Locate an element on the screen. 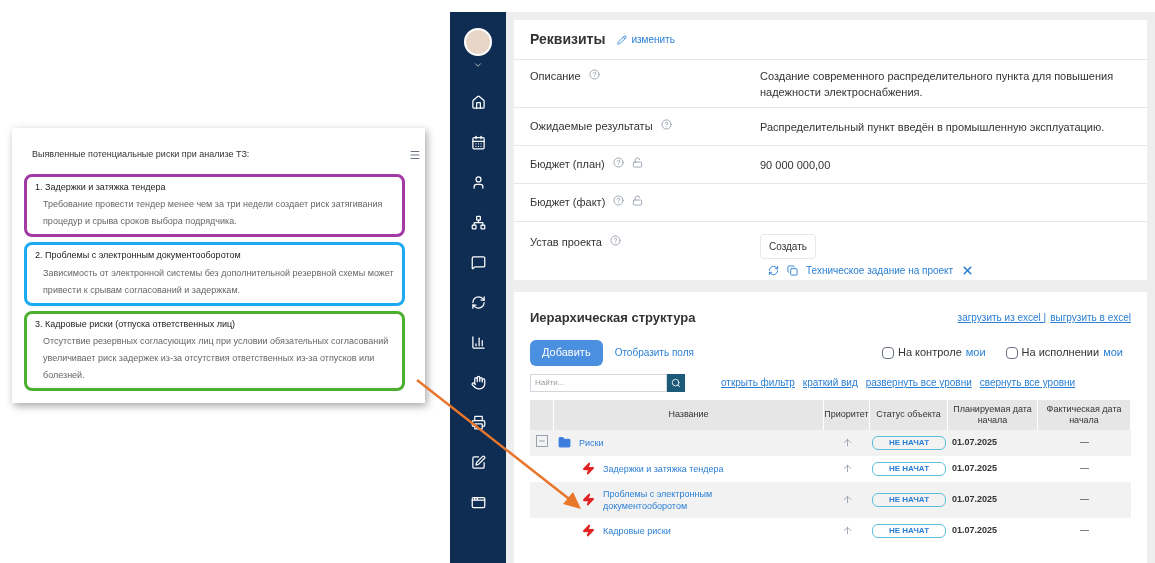  card-title: Реквизиты is located at coordinates (568, 39).